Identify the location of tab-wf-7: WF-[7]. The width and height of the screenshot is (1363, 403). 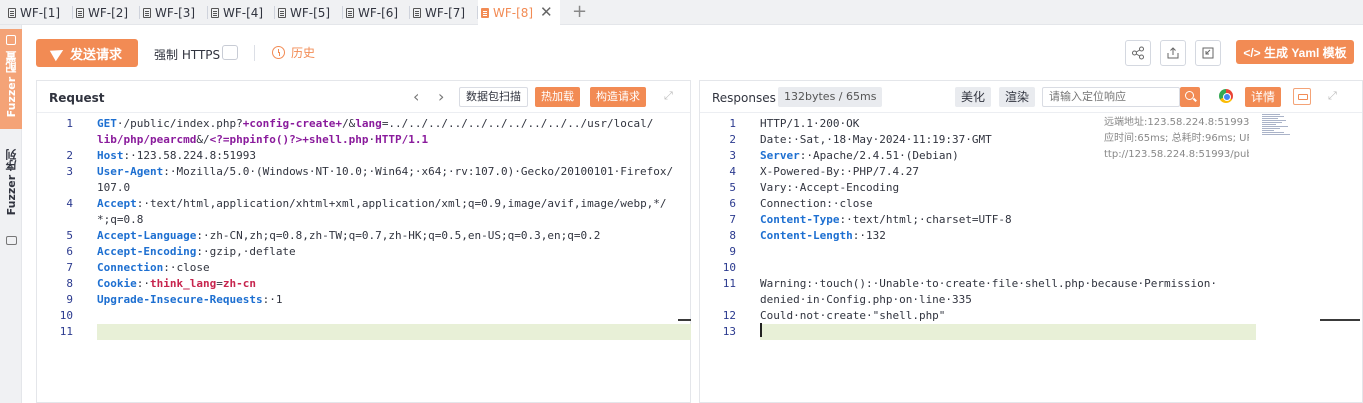
(445, 12).